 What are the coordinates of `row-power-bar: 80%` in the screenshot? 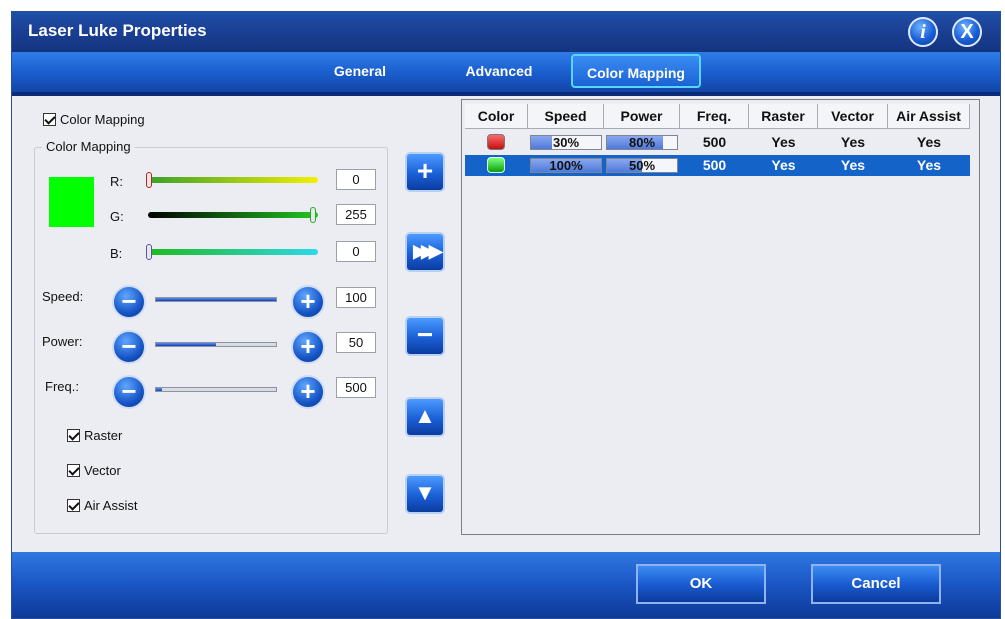 It's located at (642, 142).